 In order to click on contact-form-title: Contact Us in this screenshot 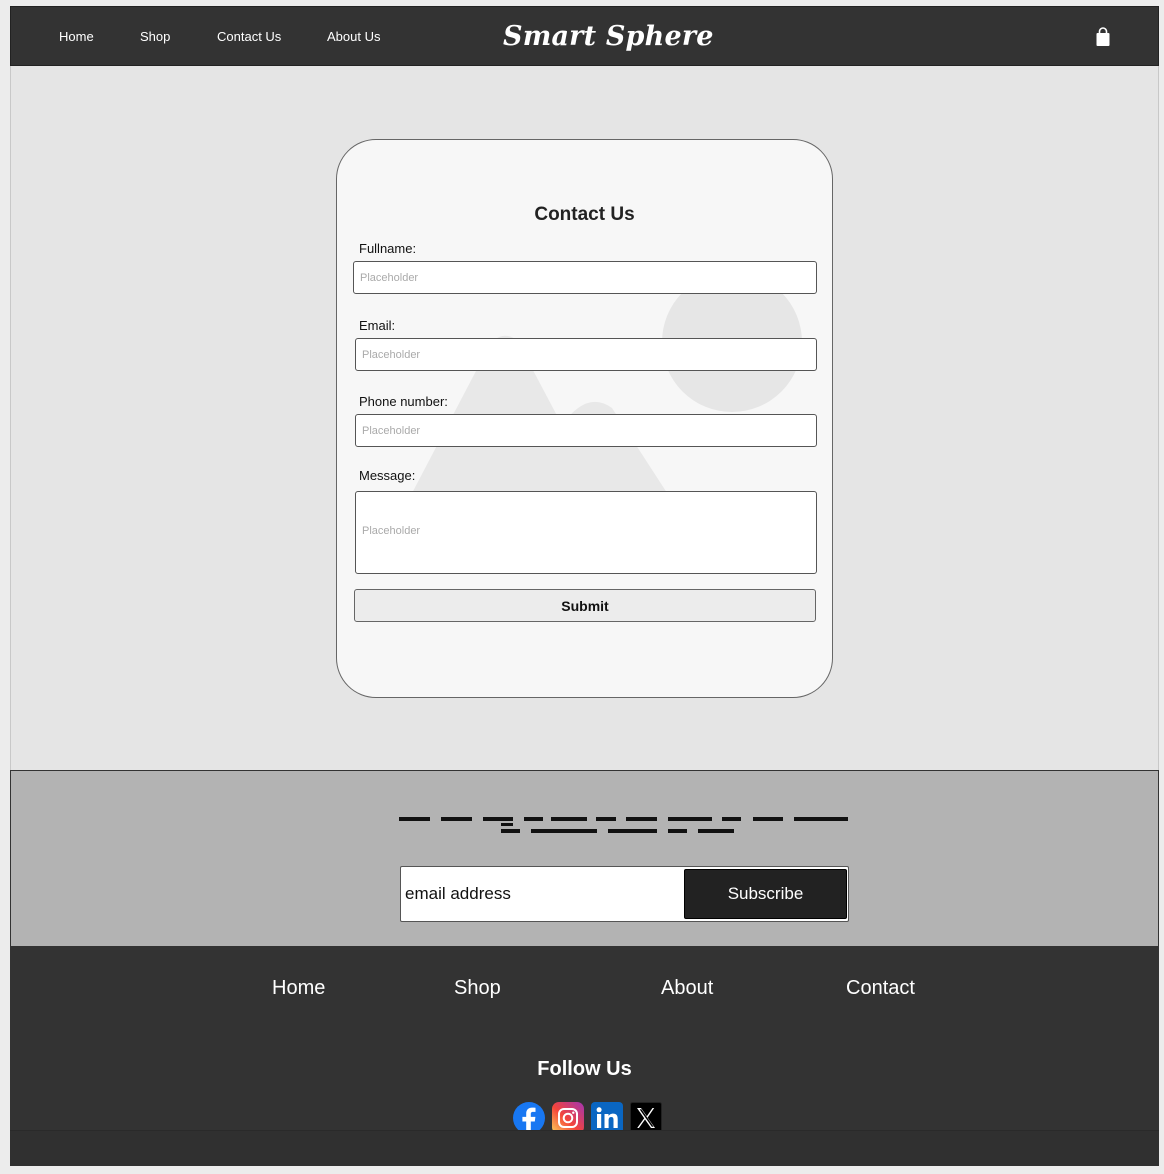, I will do `click(584, 214)`.